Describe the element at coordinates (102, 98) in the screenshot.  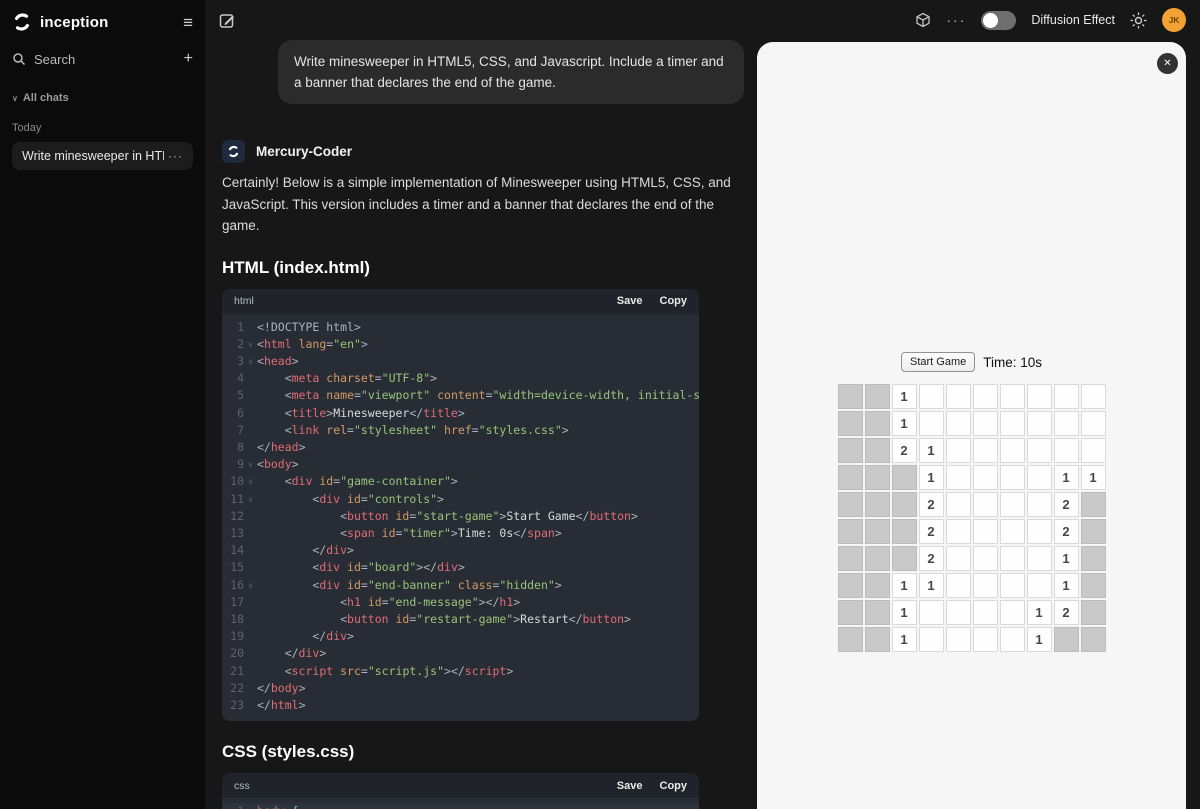
I see `all-chats-toggle: ∨ All chats` at that location.